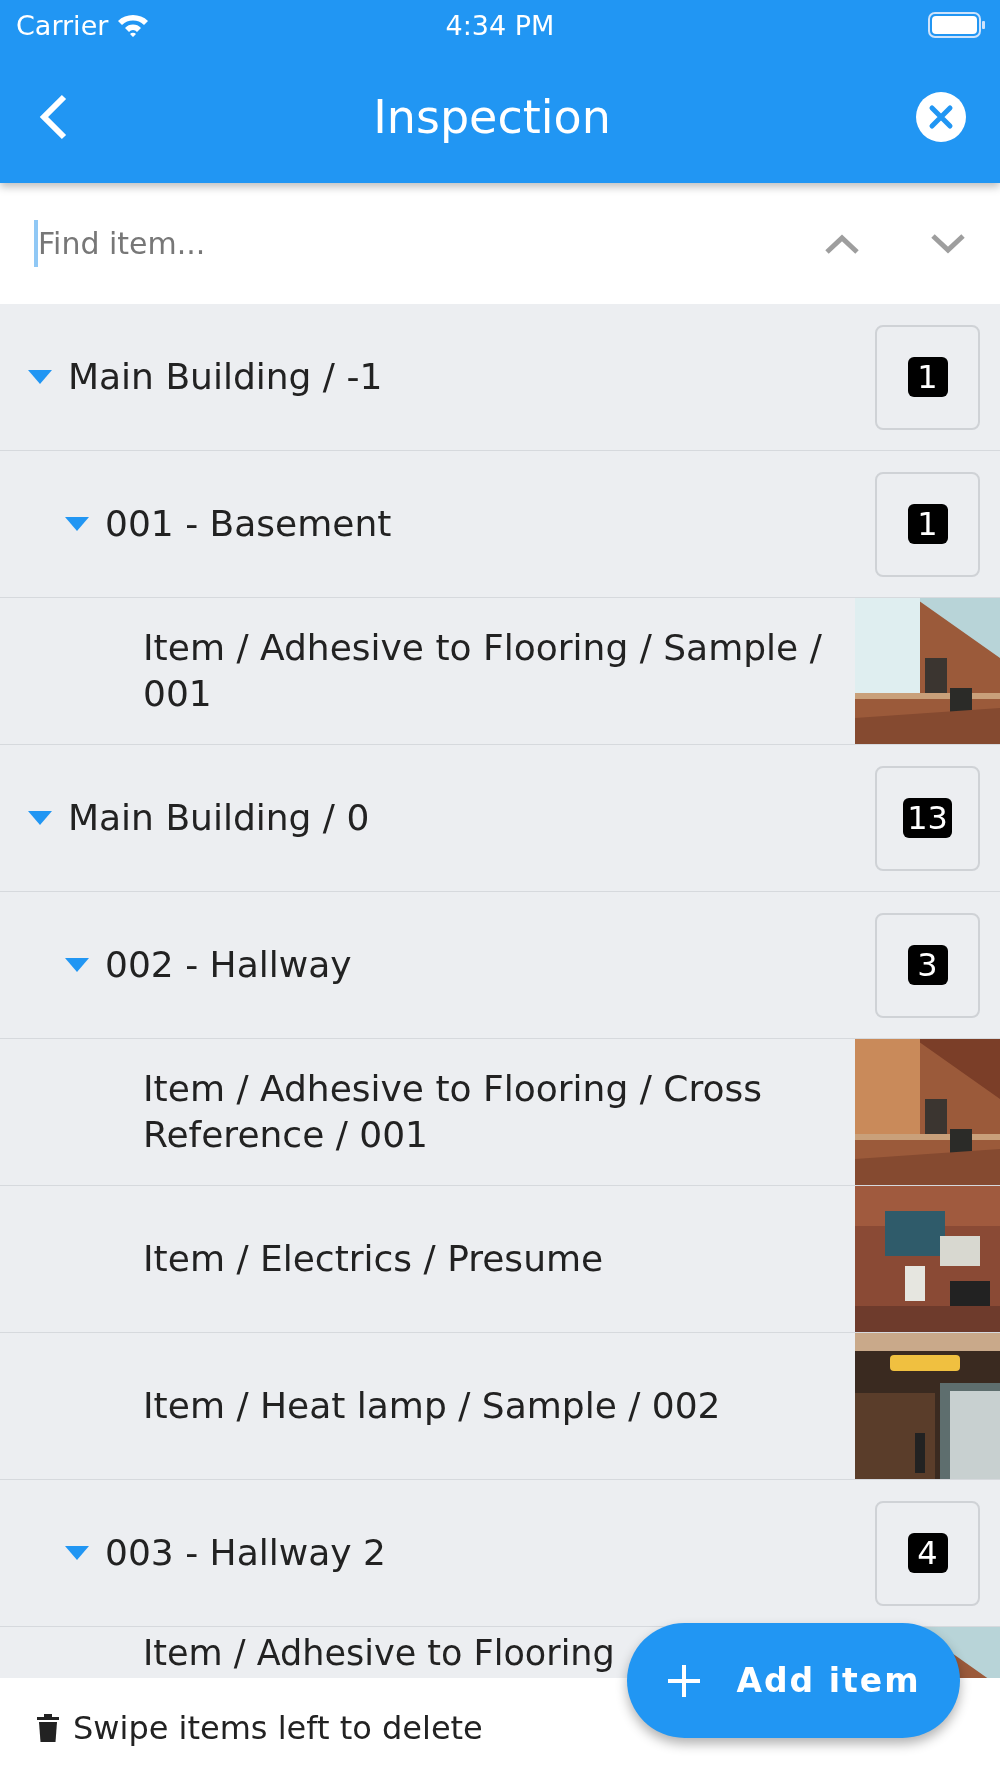 The height and width of the screenshot is (1778, 1000). What do you see at coordinates (957, 25) in the screenshot?
I see `battery-icon` at bounding box center [957, 25].